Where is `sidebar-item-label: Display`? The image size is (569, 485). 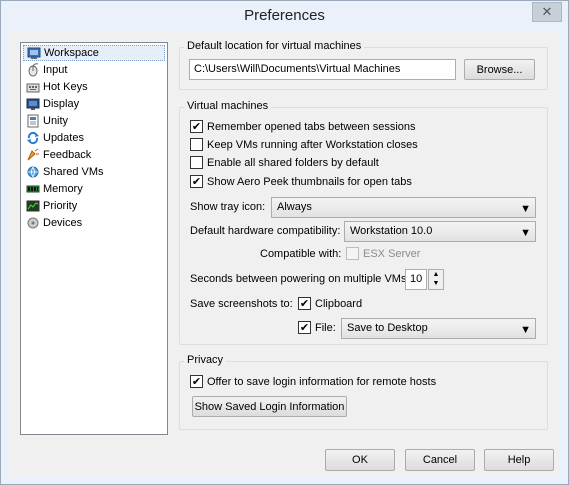 sidebar-item-label: Display is located at coordinates (61, 104).